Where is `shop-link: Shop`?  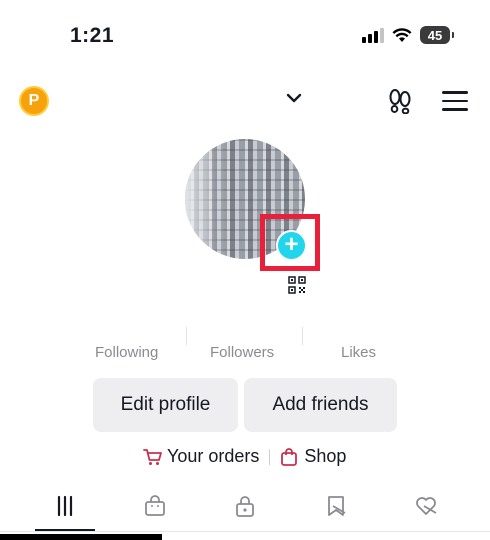
shop-link: Shop is located at coordinates (325, 456).